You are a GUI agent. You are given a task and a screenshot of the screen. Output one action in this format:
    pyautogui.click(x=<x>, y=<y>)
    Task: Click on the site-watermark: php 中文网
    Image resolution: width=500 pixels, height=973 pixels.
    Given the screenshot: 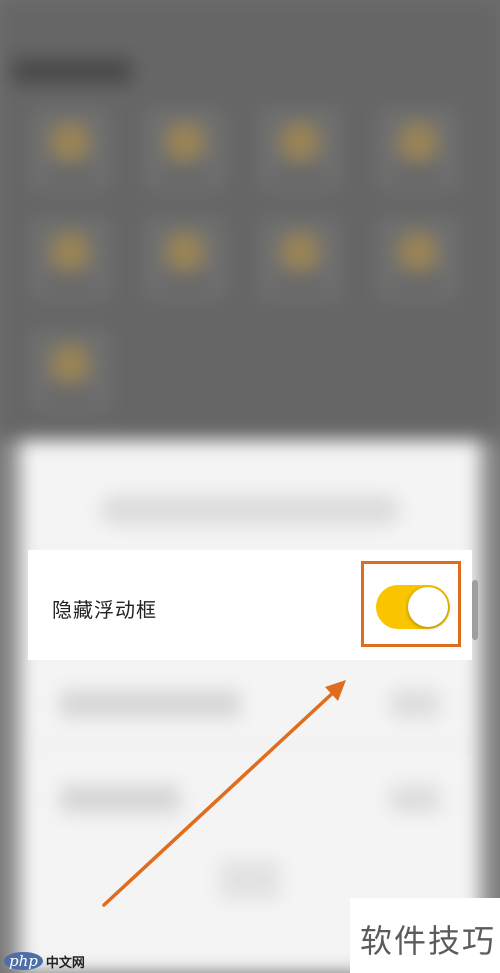 What is the action you would take?
    pyautogui.click(x=44, y=961)
    